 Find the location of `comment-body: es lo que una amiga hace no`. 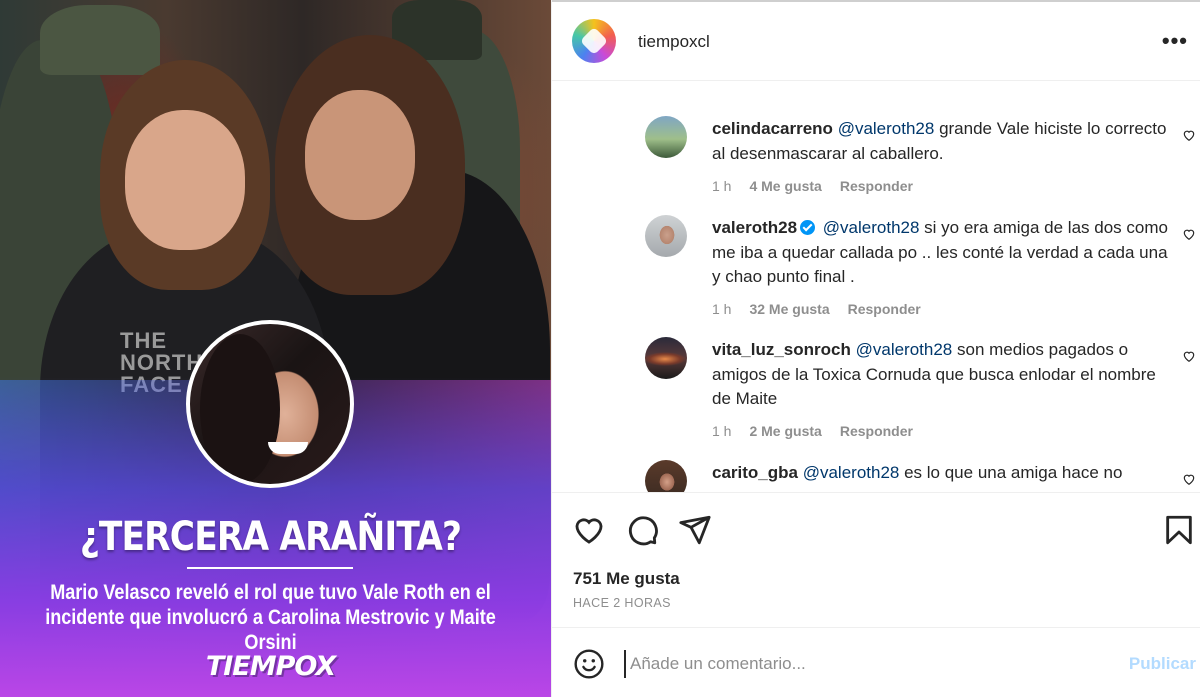

comment-body: es lo que una amiga hace no is located at coordinates (1011, 472).